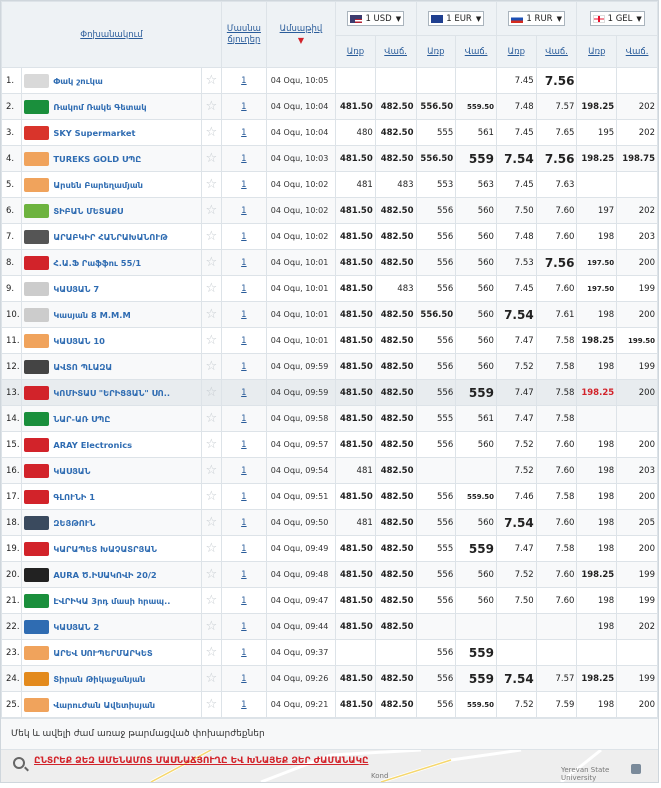 Image resolution: width=661 pixels, height=788 pixels. Describe the element at coordinates (74, 523) in the screenshot. I see `exchange-point-name: ԶԵՅԹՈՒՆ` at that location.